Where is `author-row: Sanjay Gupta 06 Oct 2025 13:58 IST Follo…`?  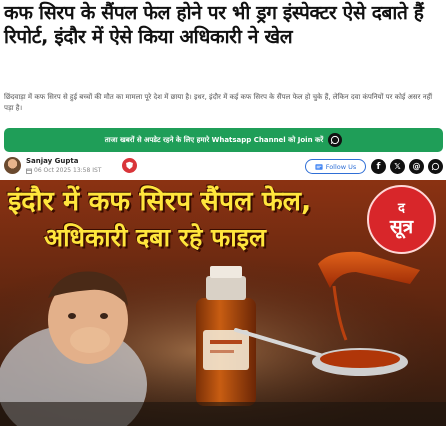 author-row: Sanjay Gupta 06 Oct 2025 13:58 IST Follo… is located at coordinates (224, 168).